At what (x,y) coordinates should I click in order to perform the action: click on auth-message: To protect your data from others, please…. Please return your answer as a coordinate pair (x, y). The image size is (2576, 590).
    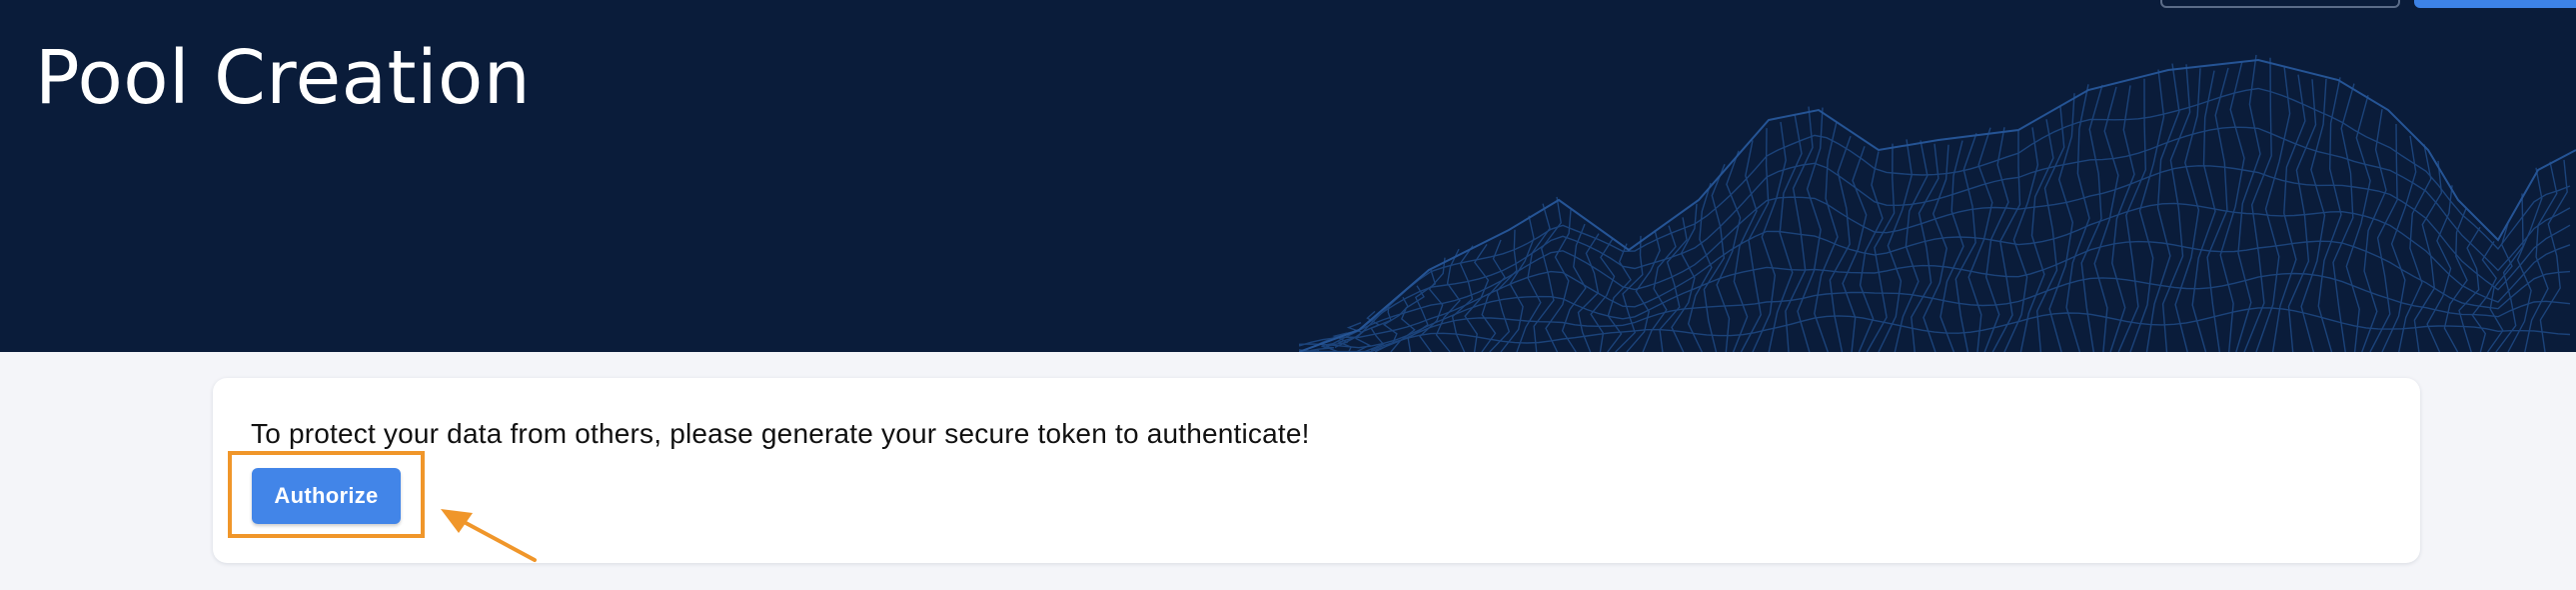
    Looking at the image, I should click on (780, 433).